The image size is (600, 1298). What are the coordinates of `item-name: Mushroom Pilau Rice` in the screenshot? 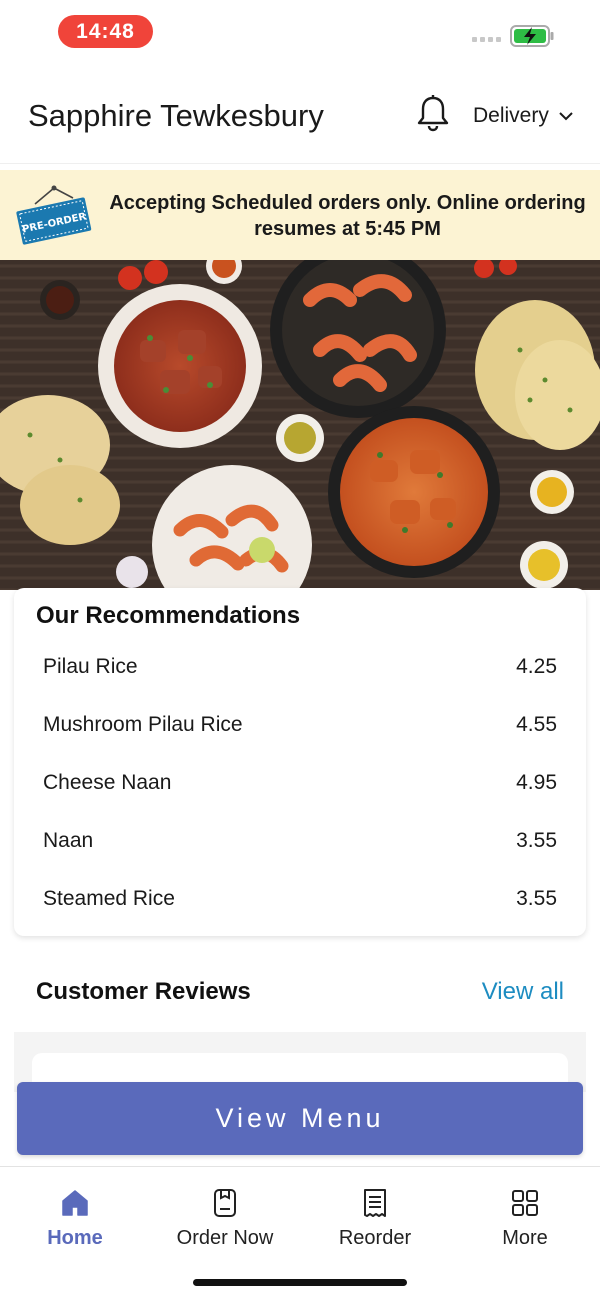 It's located at (143, 724).